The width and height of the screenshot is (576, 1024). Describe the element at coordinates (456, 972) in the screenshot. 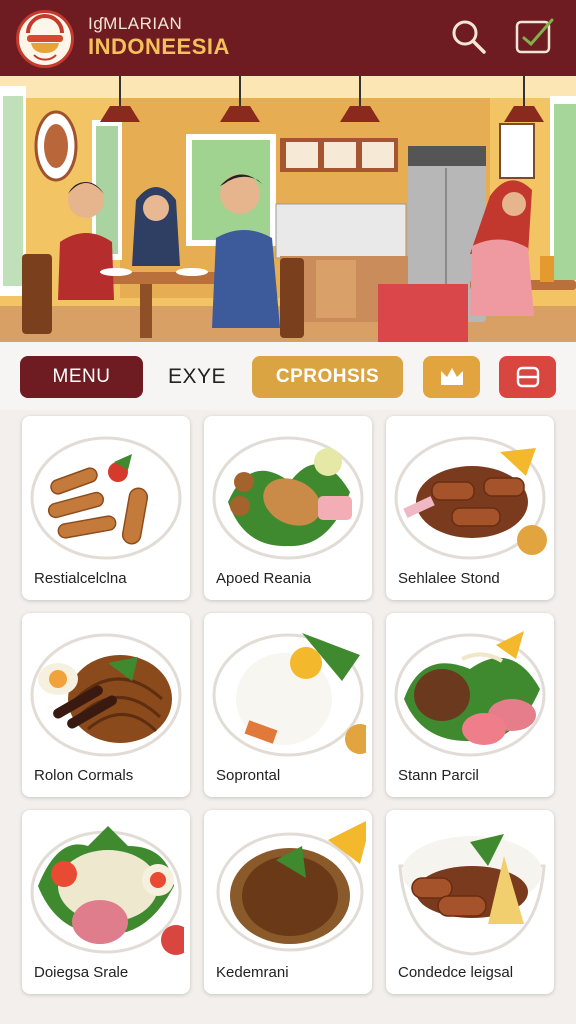

I see `dish-name: Condedce leigsal` at that location.